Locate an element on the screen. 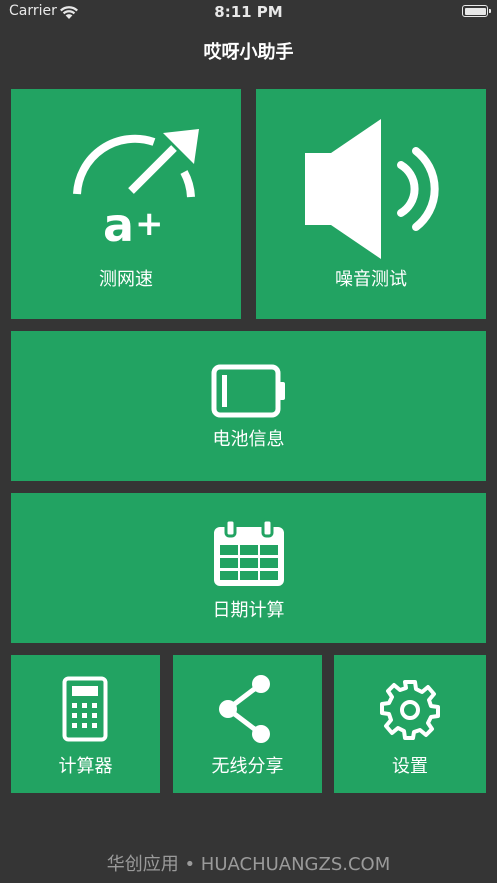 This screenshot has height=883, width=497. gear-icon is located at coordinates (410, 710).